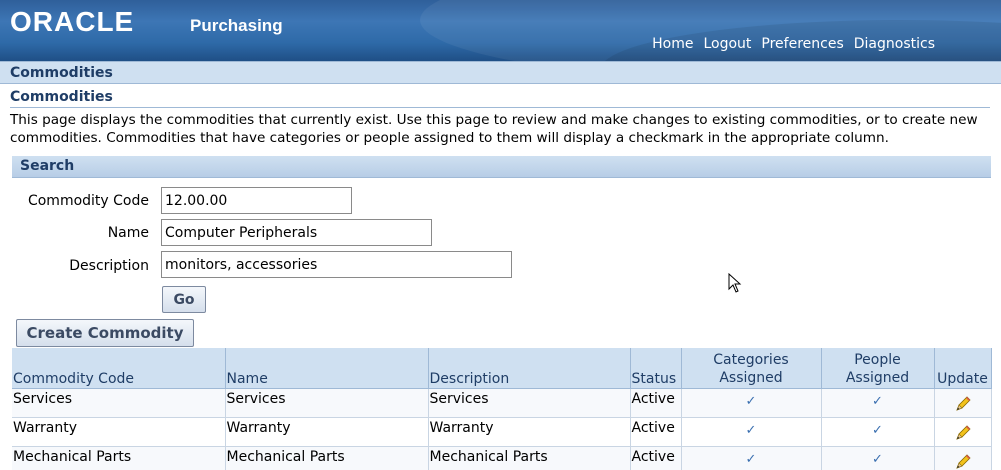 The width and height of the screenshot is (1001, 470). I want to click on commodity-code-input, so click(256, 200).